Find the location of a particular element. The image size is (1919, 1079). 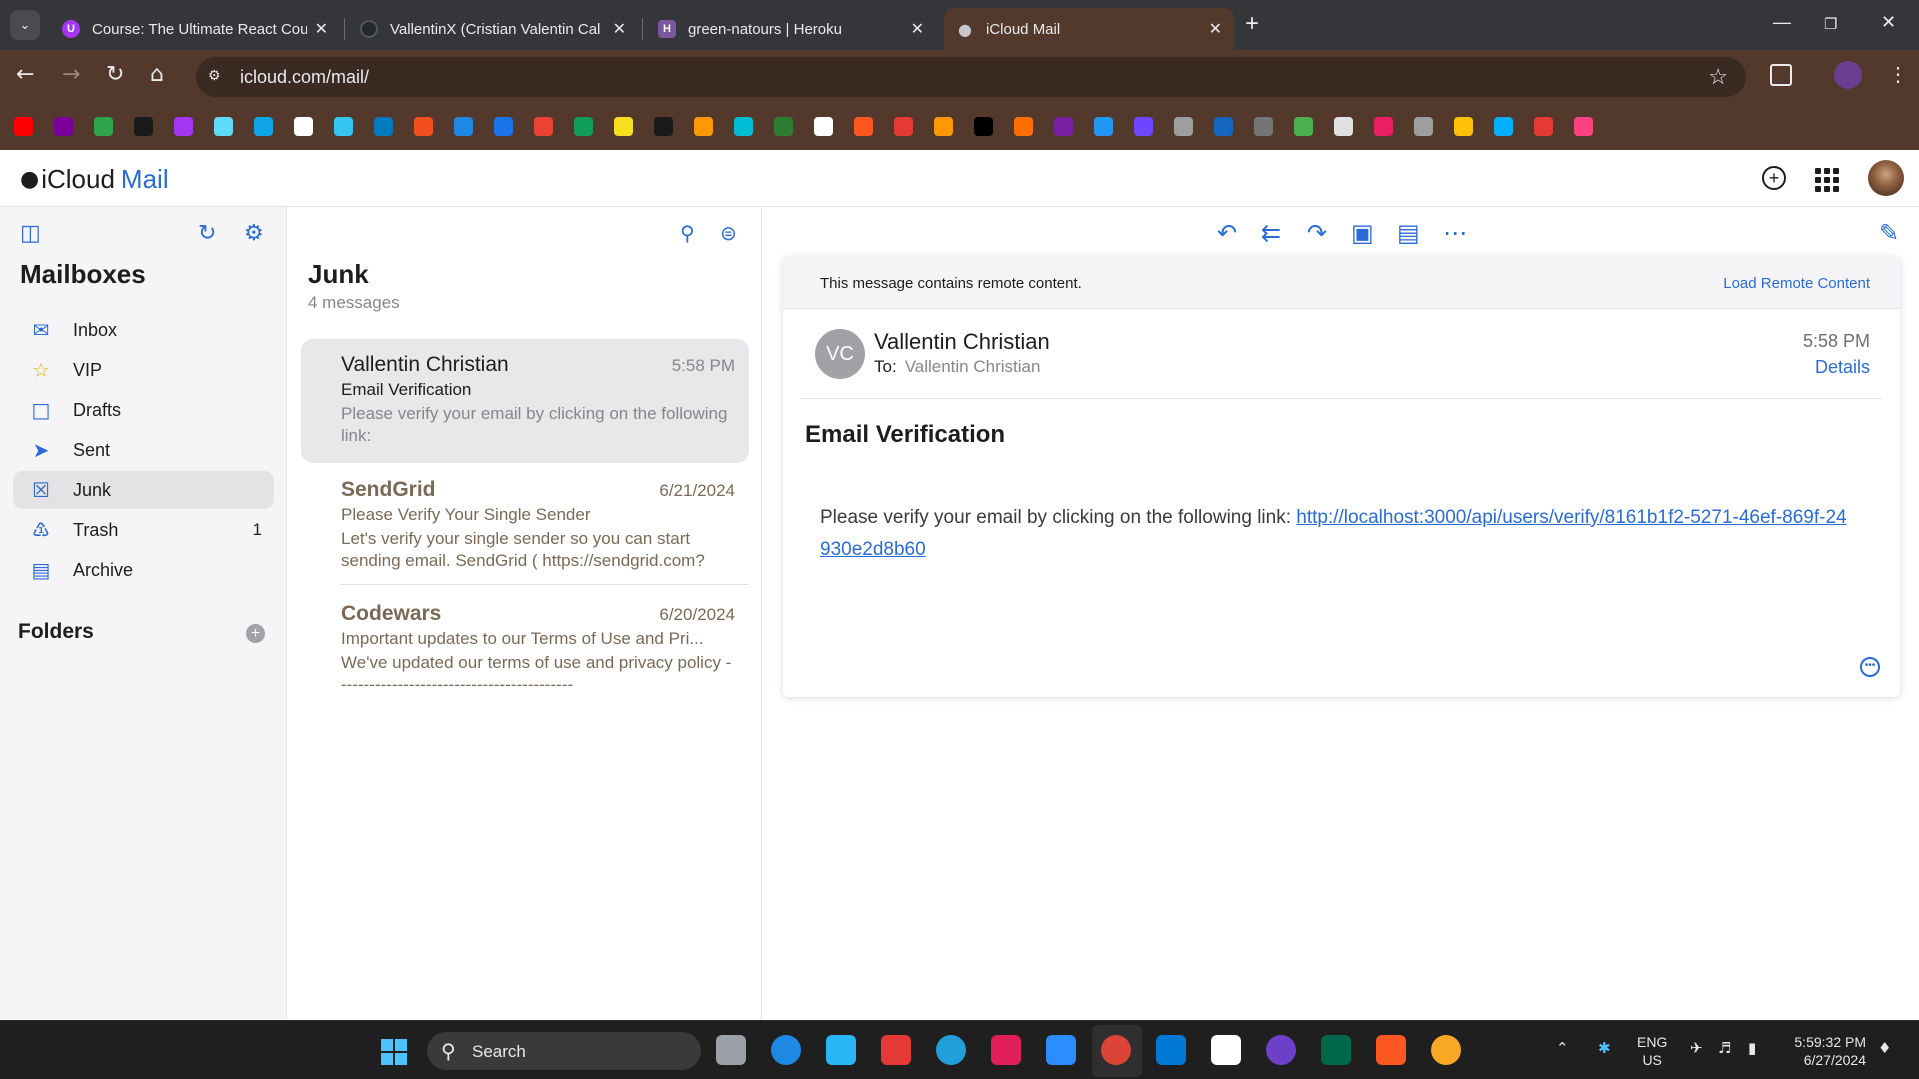

site-info-icon: ⚙ is located at coordinates (218, 77).